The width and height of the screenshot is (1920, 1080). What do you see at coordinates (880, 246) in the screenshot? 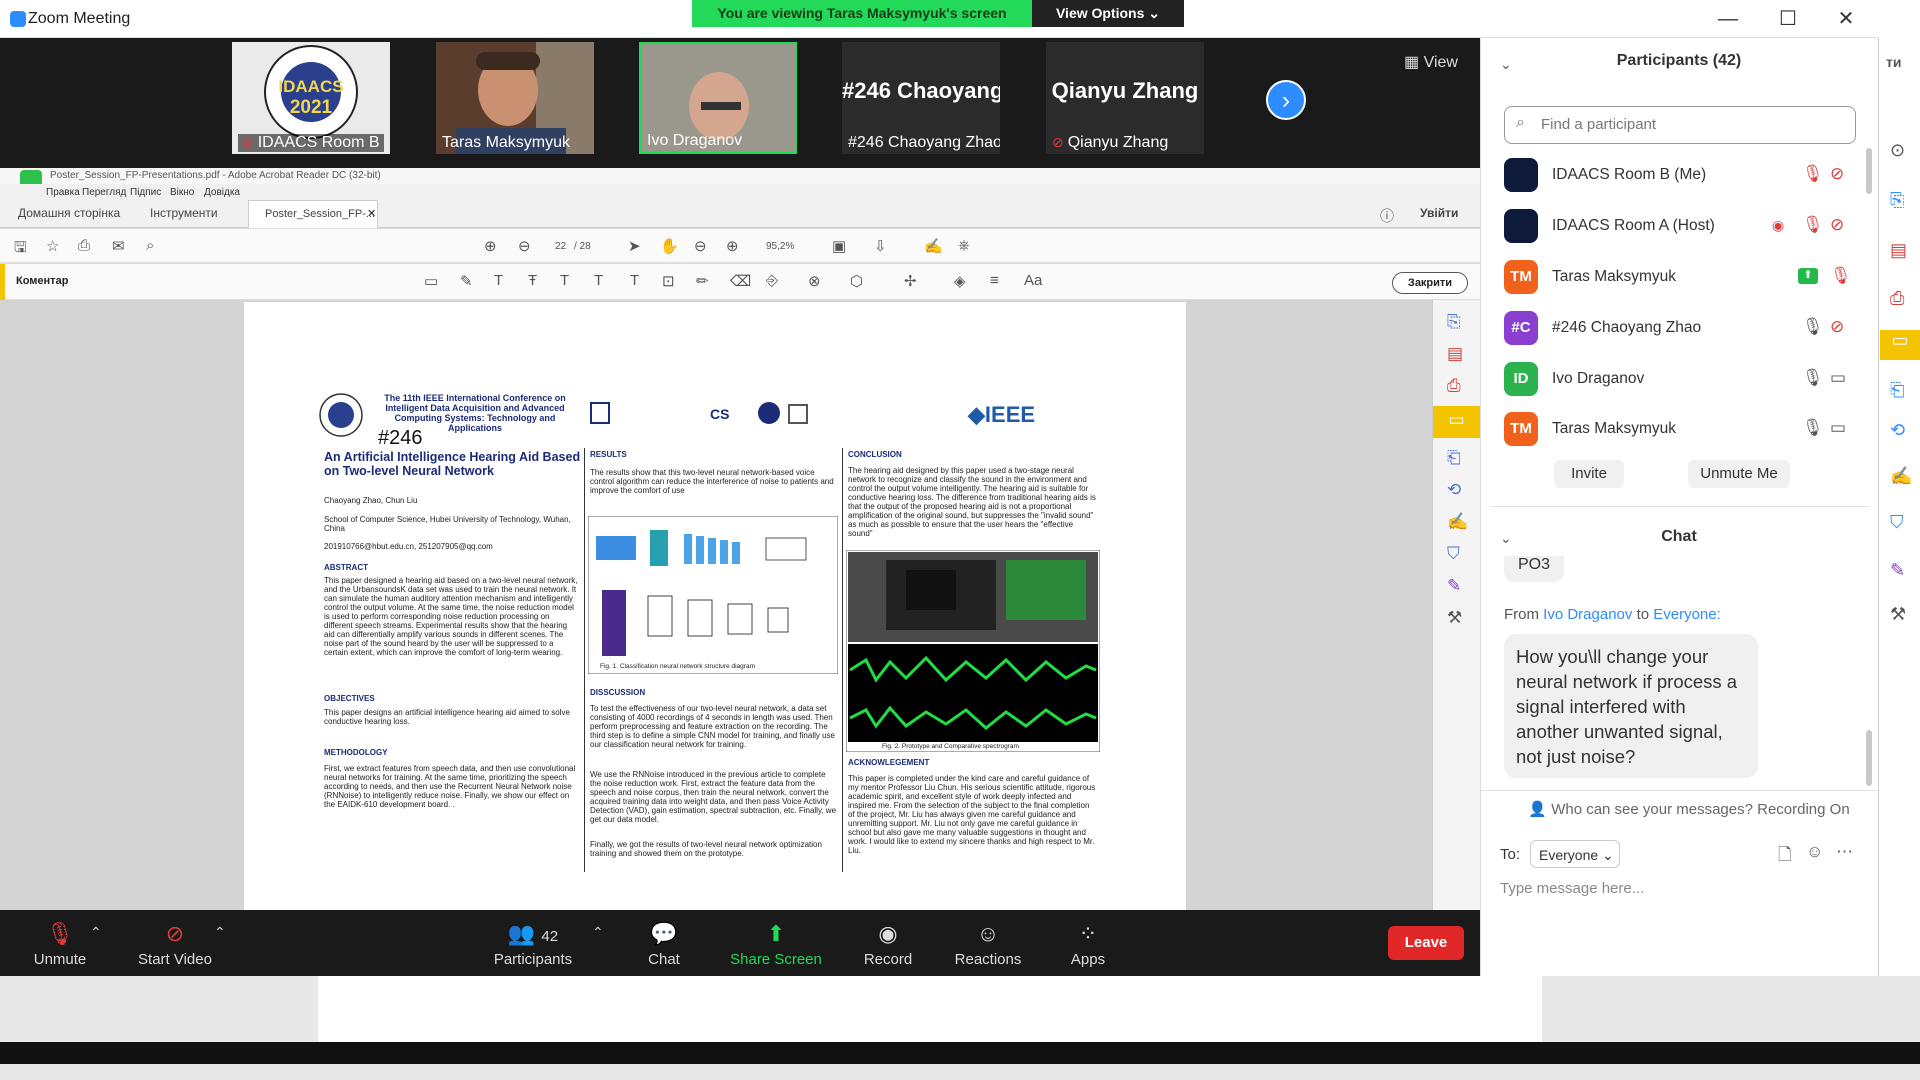
I see `scroll-mode-icon: ⇩` at bounding box center [880, 246].